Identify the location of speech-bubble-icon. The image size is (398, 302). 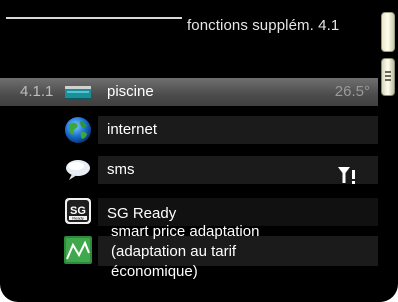
(78, 171).